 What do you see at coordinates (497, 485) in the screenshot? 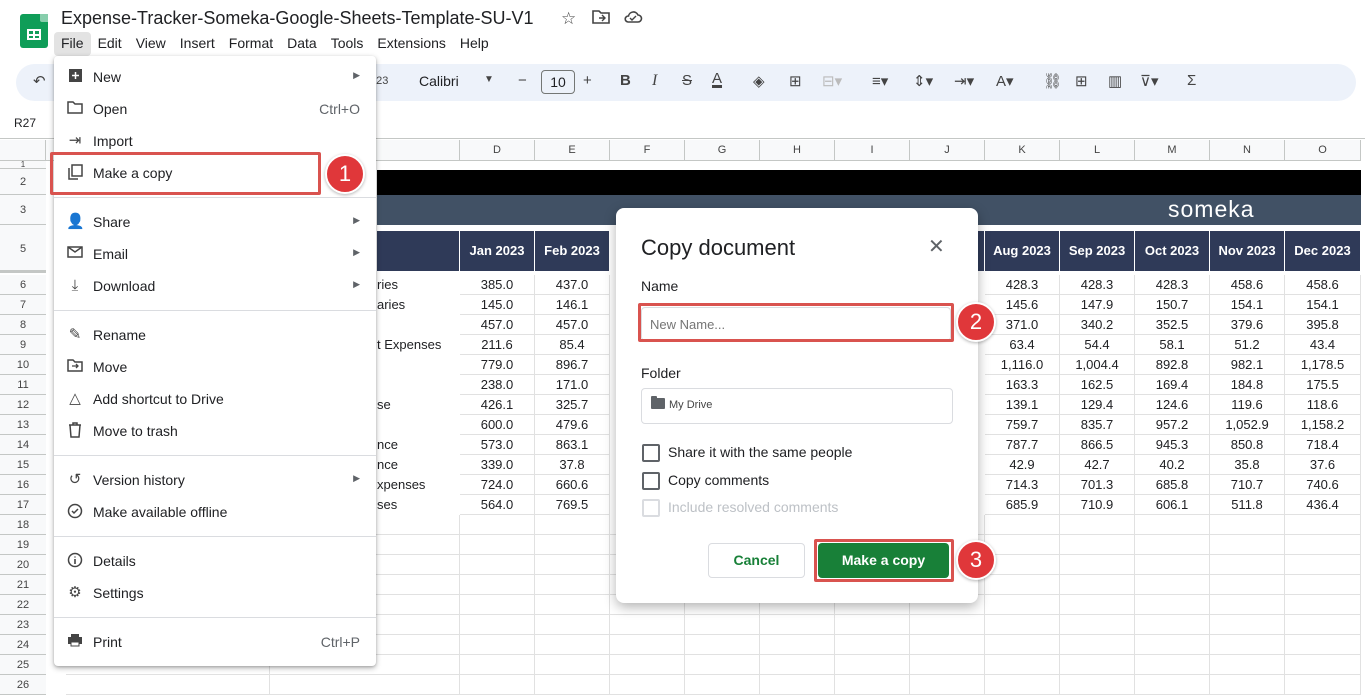
I see `value-cell: 724.0` at bounding box center [497, 485].